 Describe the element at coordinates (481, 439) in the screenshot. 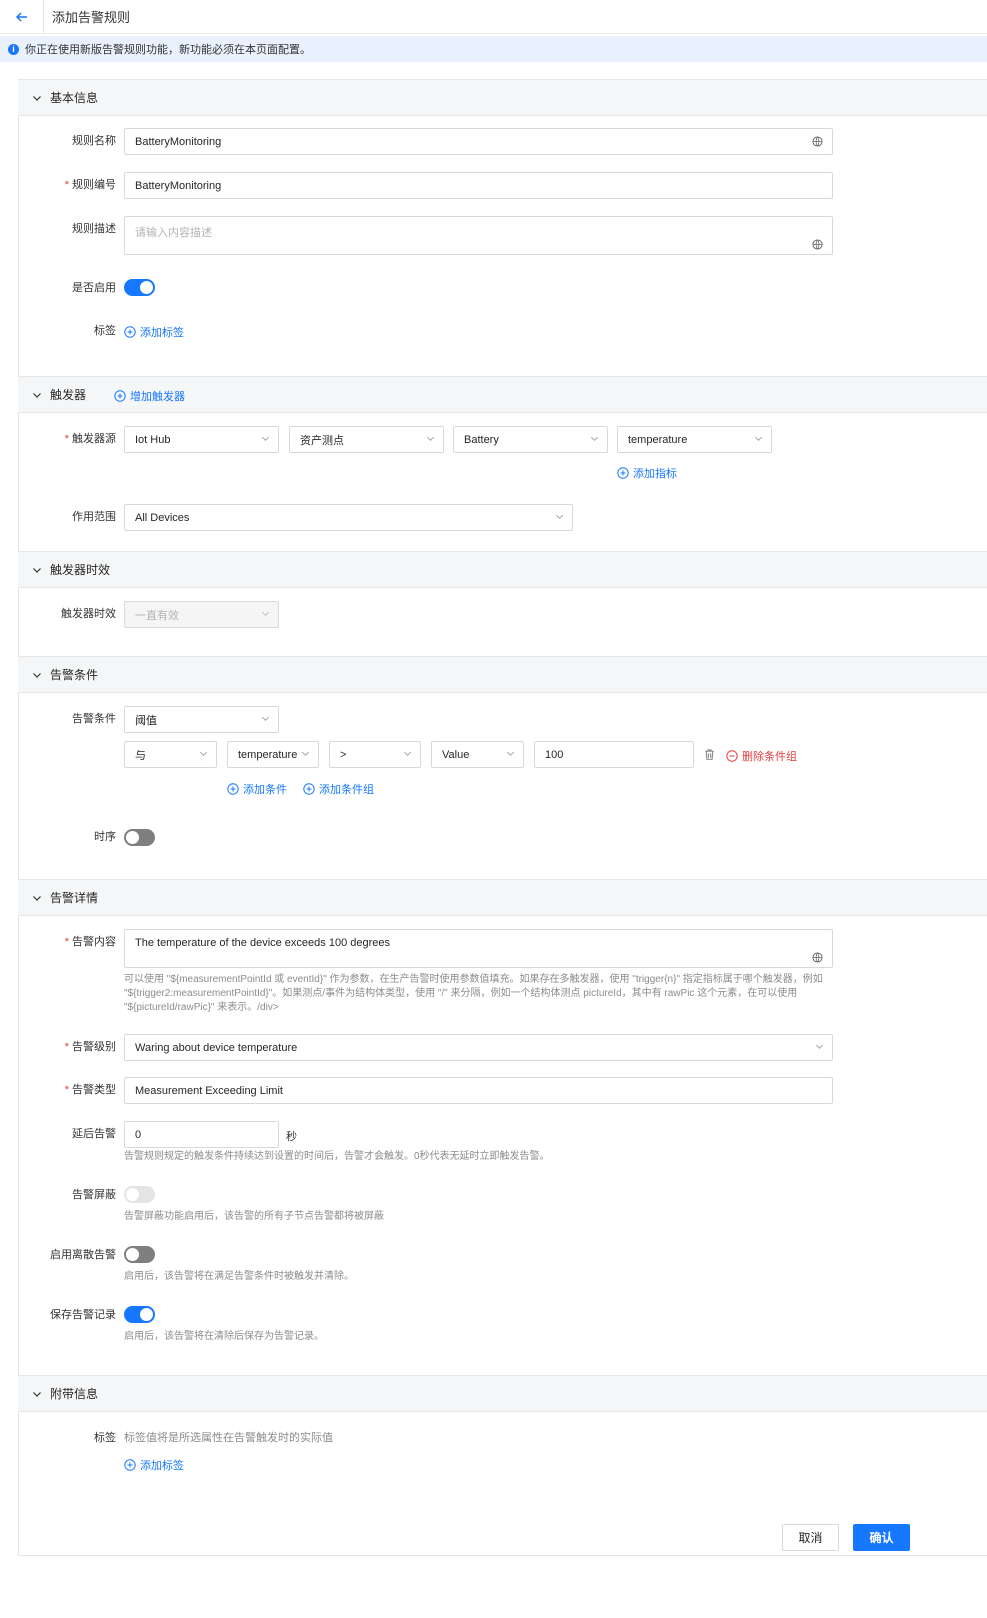

I see `select-value: Battery` at that location.